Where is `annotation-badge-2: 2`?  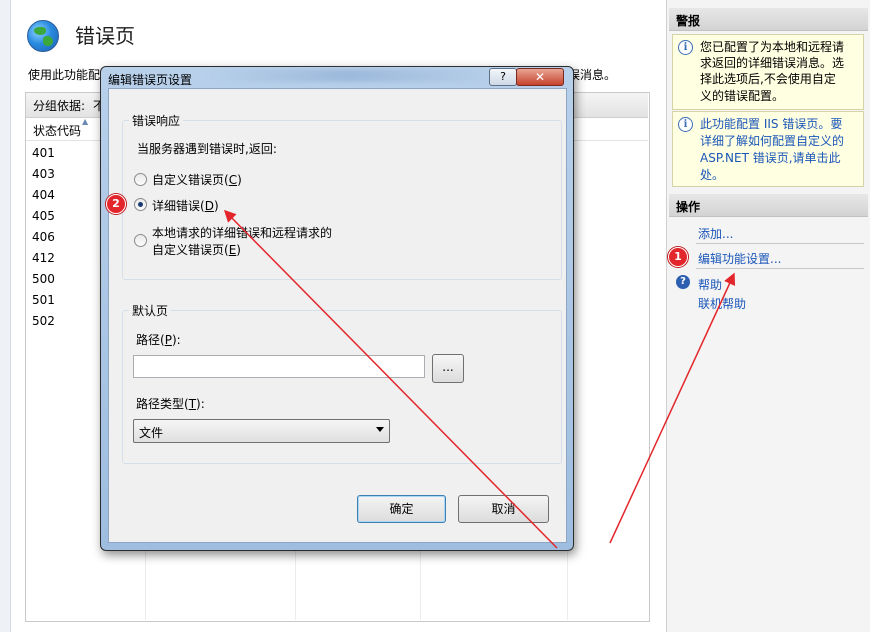
annotation-badge-2: 2 is located at coordinates (116, 204).